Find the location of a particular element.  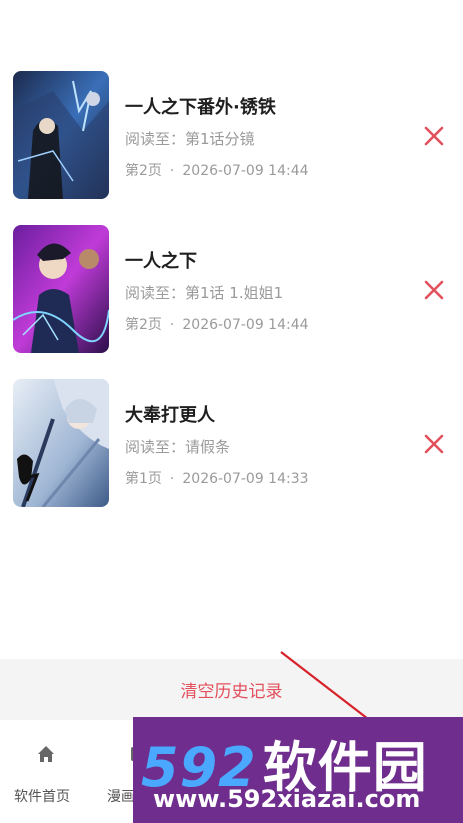

read-meta: 第1页 · 2026-07-09 14:33 is located at coordinates (217, 478).